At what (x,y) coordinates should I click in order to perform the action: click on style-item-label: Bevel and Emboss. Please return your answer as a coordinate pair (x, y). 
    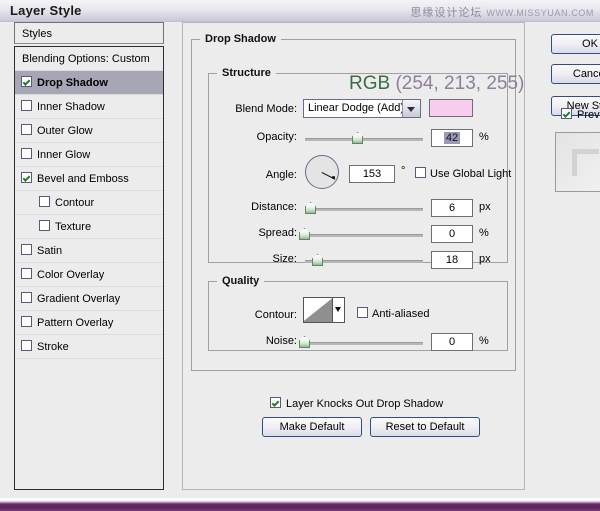
    Looking at the image, I should click on (83, 179).